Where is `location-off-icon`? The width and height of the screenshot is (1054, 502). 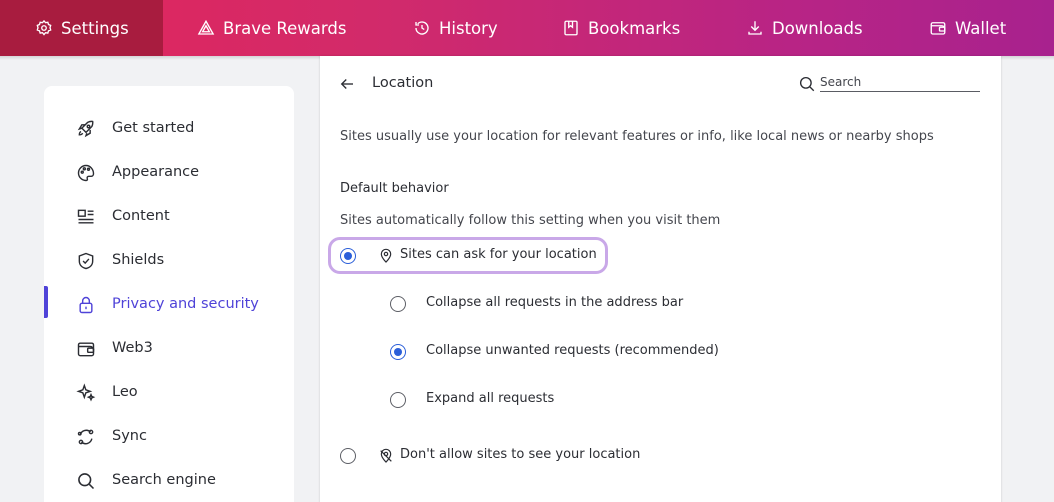
location-off-icon is located at coordinates (386, 456).